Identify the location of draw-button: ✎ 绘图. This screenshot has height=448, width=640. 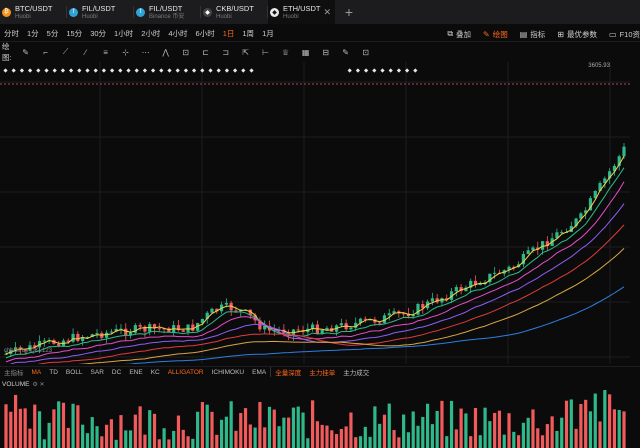
(495, 34).